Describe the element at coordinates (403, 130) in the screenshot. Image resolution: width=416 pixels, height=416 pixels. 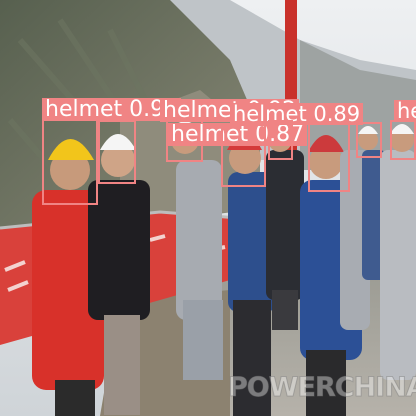
I see `detection-box: helmet 0.91` at that location.